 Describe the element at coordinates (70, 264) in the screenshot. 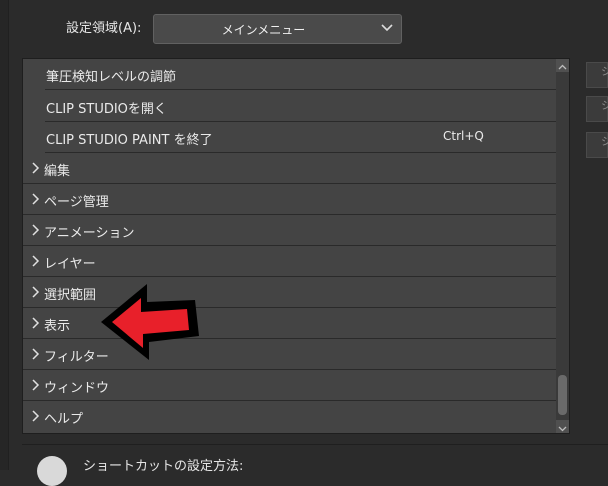

I see `category-label: レイヤー` at that location.